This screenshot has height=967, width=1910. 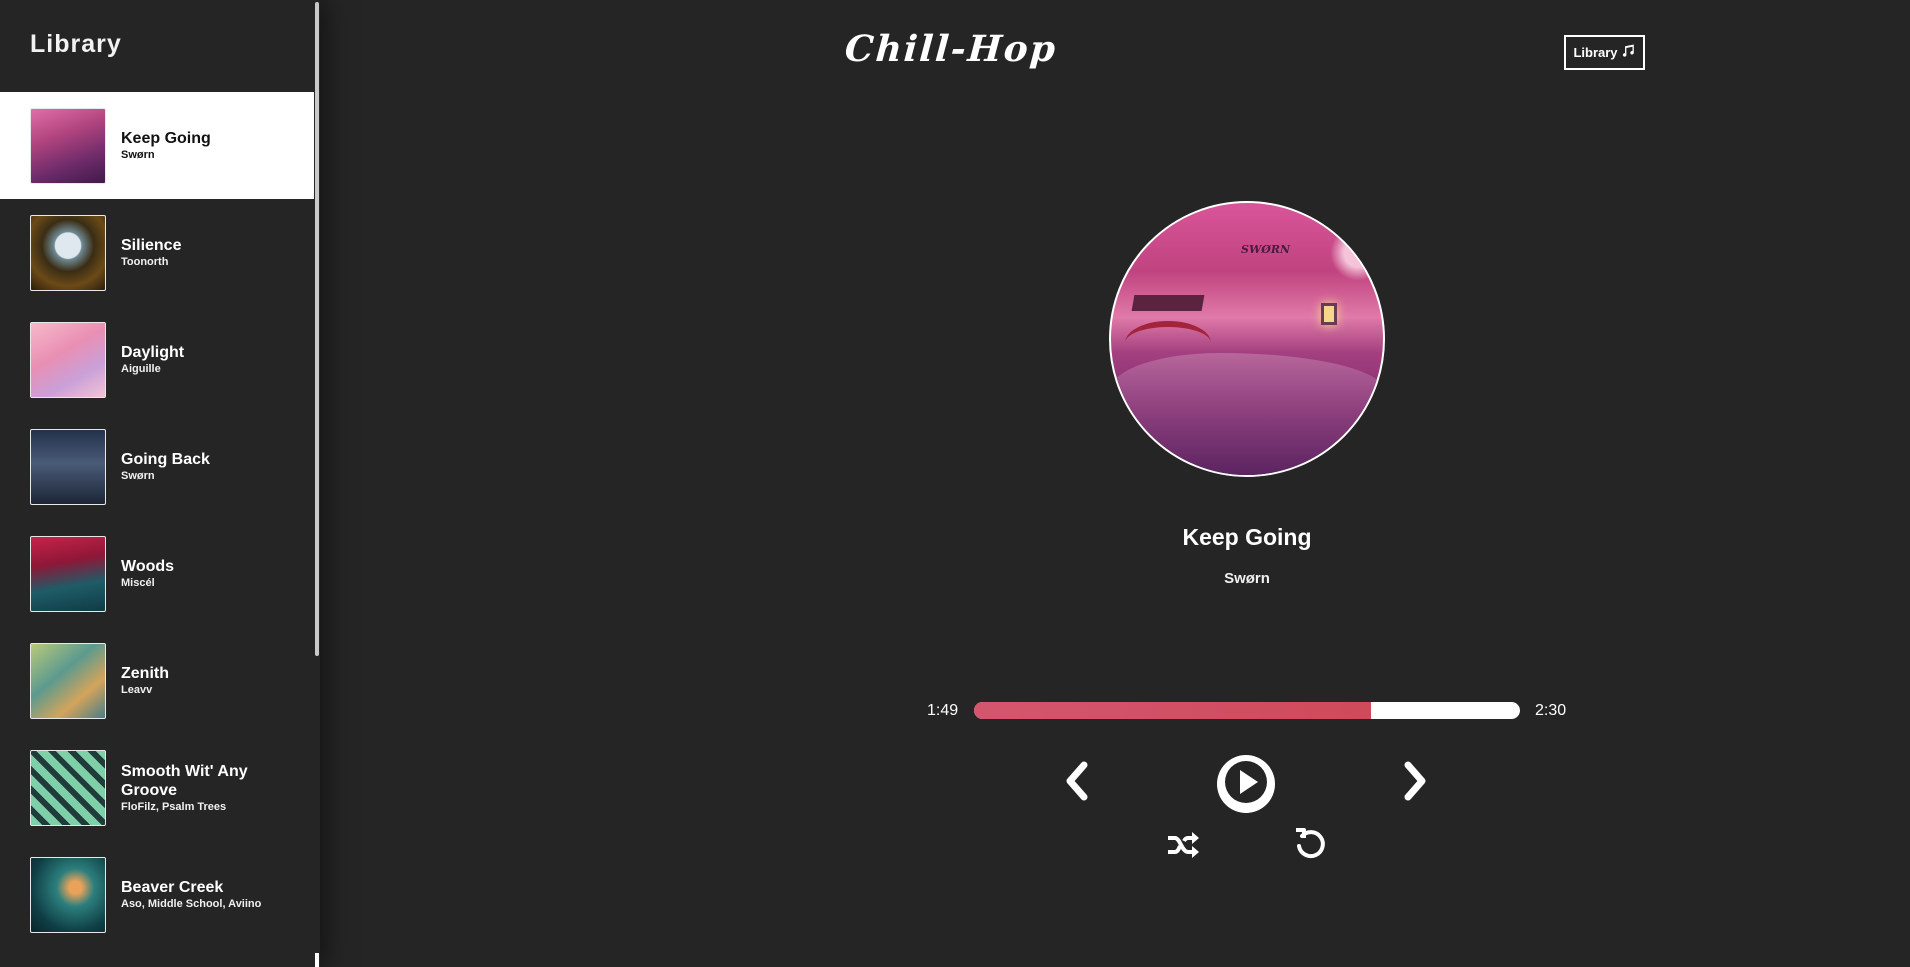 I want to click on chevron-left-icon, so click(x=1076, y=783).